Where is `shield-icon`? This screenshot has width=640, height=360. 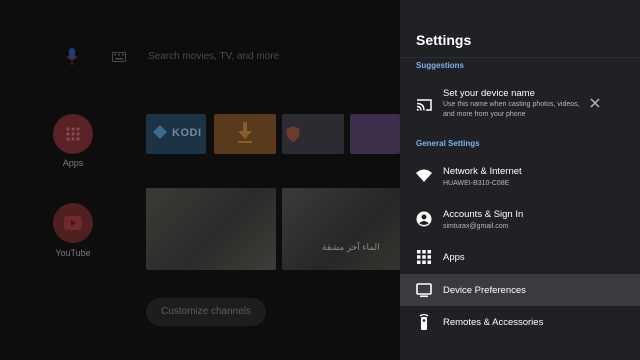 shield-icon is located at coordinates (293, 134).